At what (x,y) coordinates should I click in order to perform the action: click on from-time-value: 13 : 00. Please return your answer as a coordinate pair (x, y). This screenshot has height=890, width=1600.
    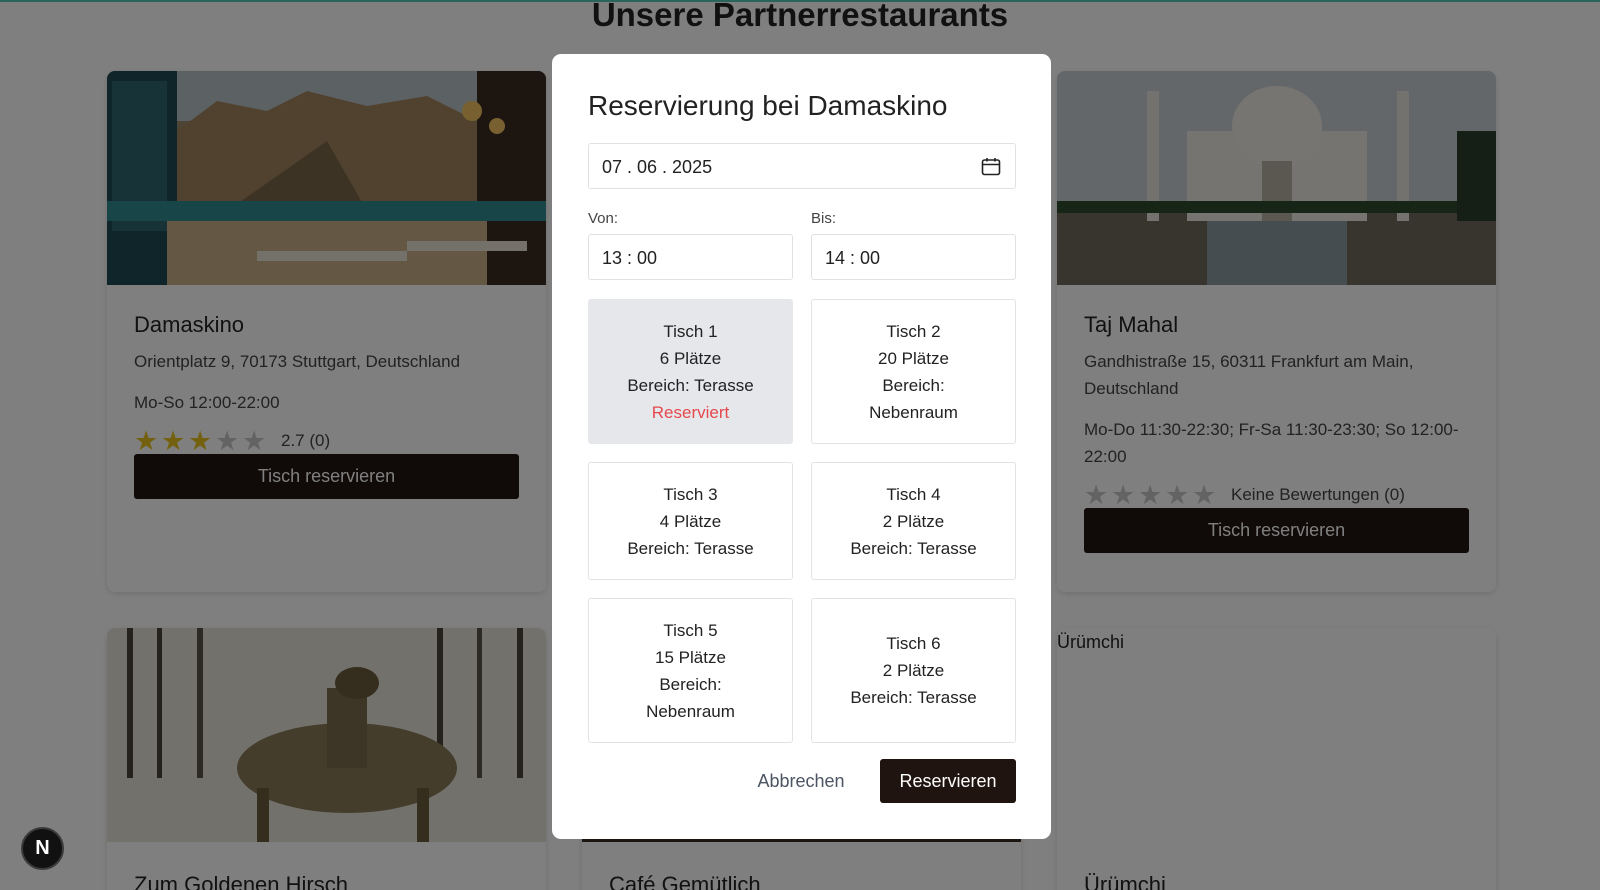
    Looking at the image, I should click on (630, 258).